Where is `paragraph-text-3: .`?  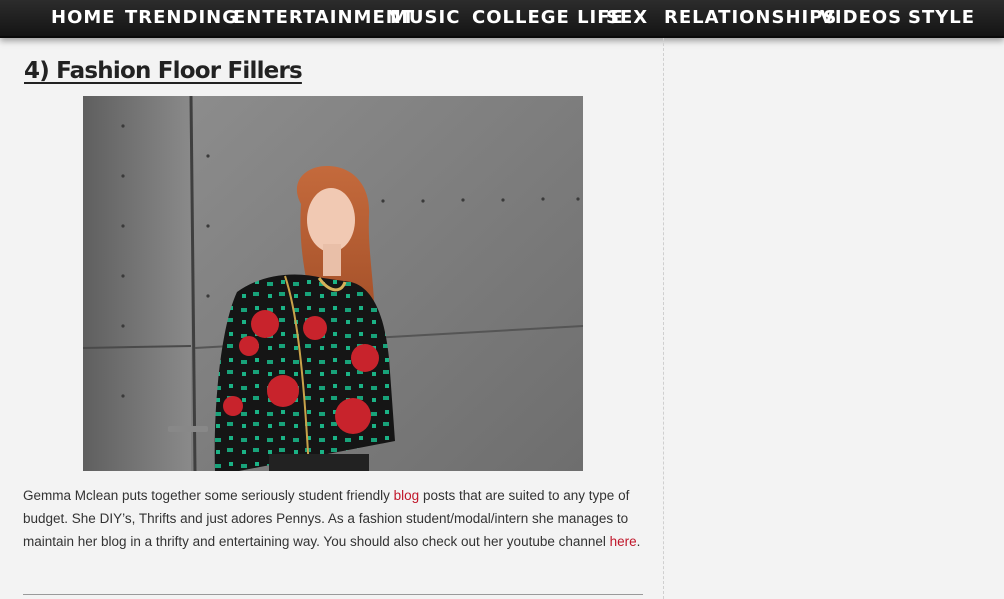 paragraph-text-3: . is located at coordinates (638, 541).